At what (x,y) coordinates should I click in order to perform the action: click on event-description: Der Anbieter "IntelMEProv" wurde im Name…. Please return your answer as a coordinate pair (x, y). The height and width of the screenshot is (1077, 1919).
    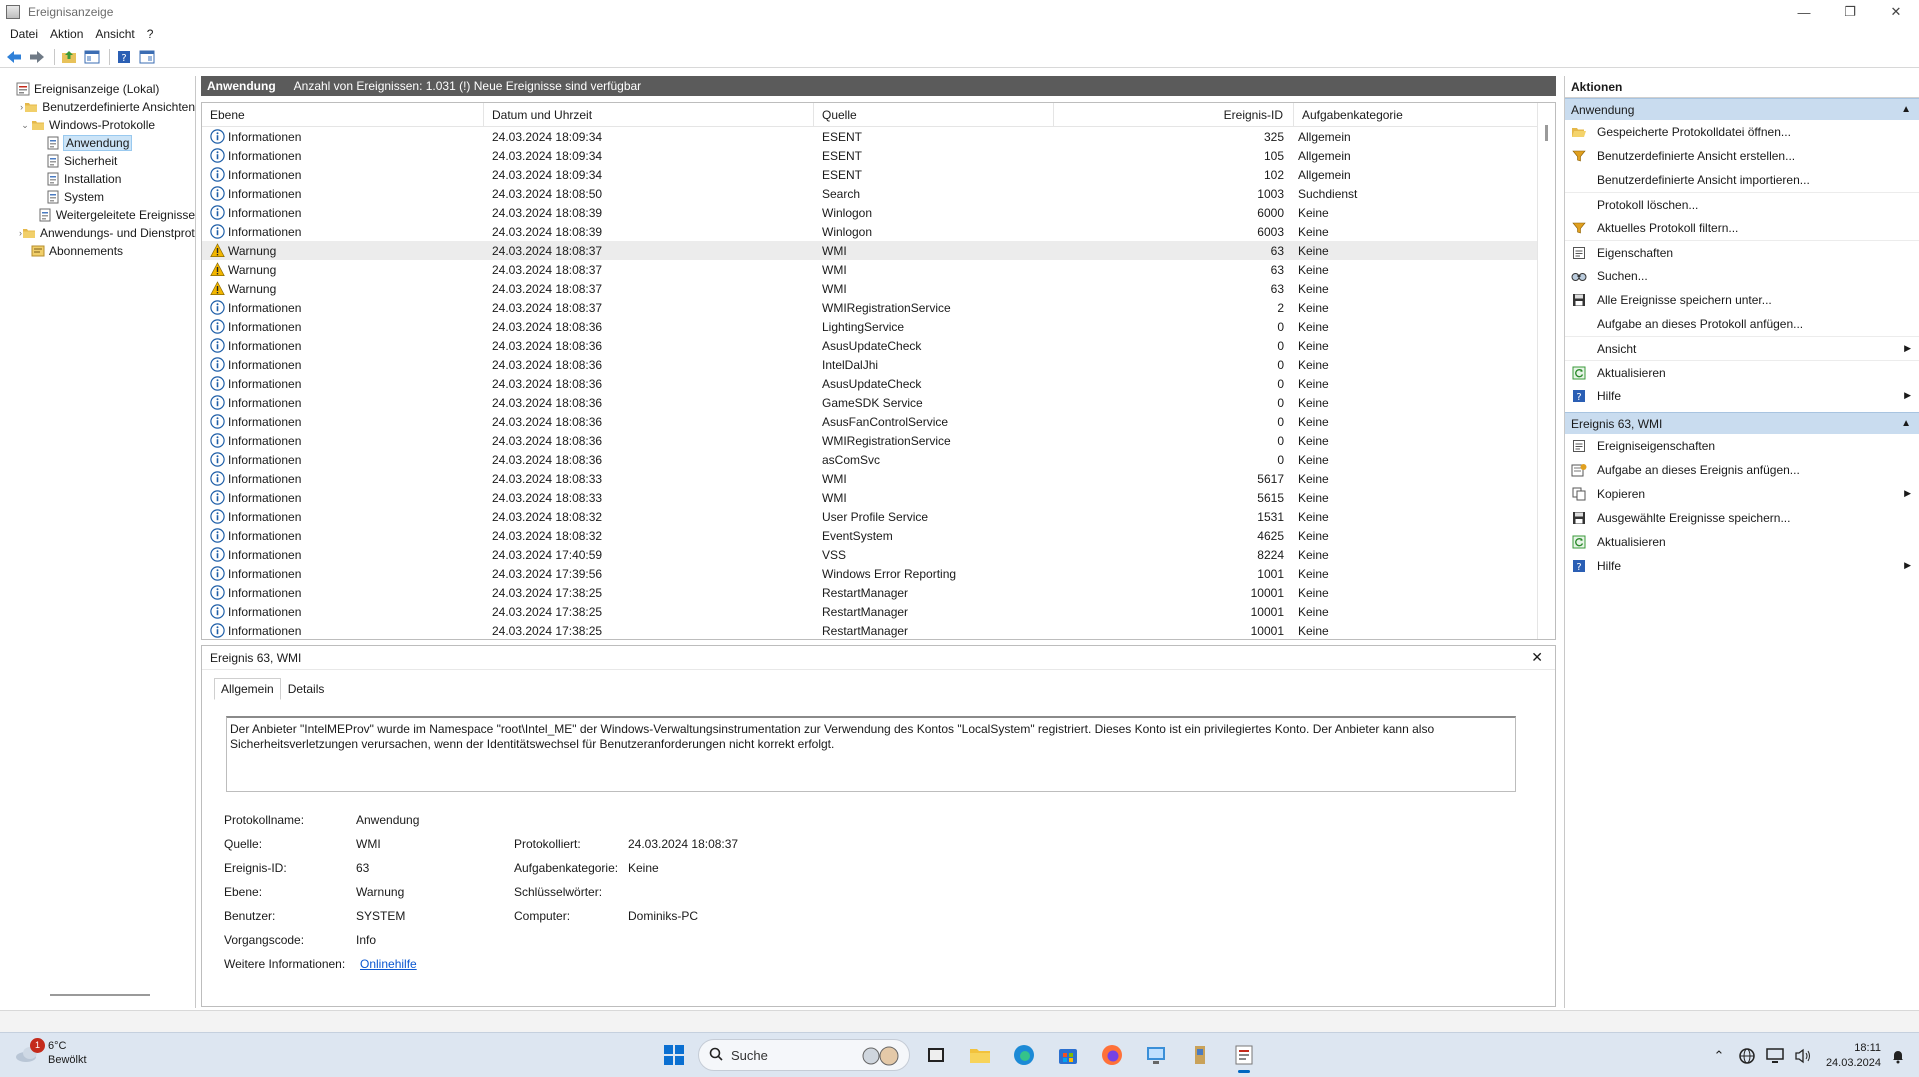
    Looking at the image, I should click on (871, 754).